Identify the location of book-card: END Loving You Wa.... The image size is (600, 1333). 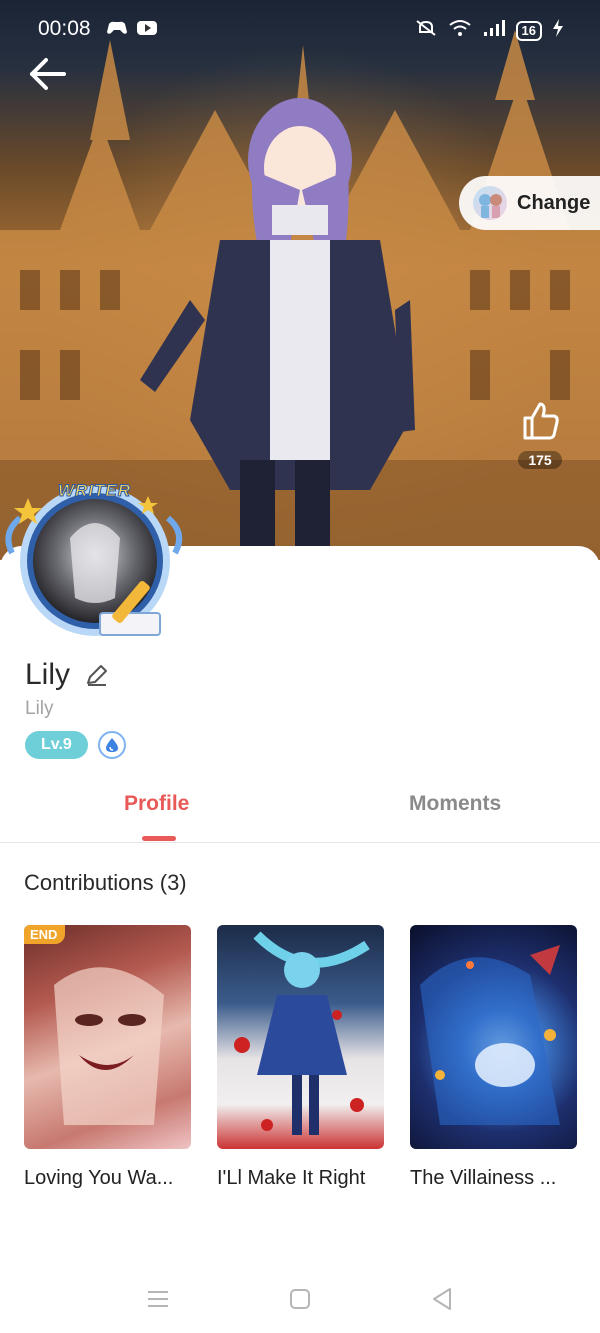
(107, 1057).